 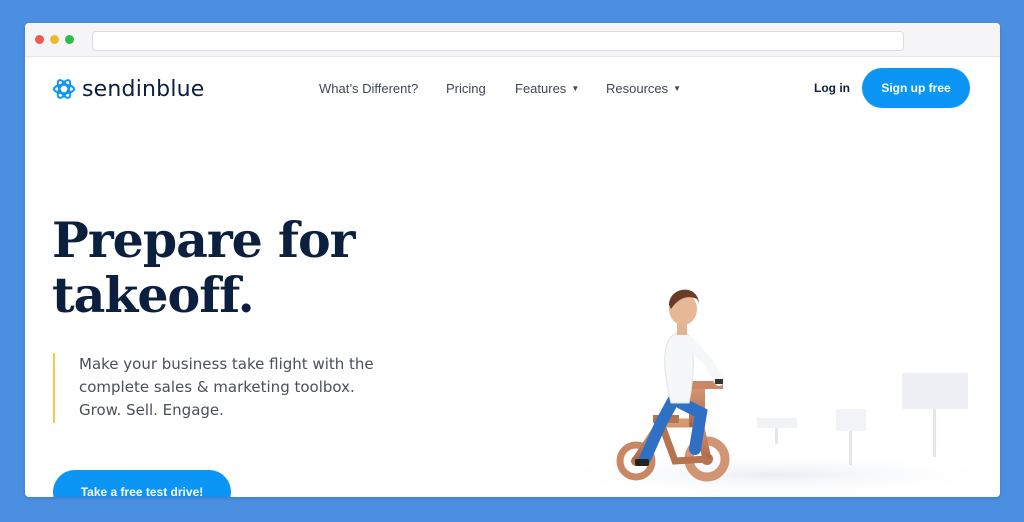 I want to click on nav-link-whats-different: What’s Different?, so click(x=368, y=88).